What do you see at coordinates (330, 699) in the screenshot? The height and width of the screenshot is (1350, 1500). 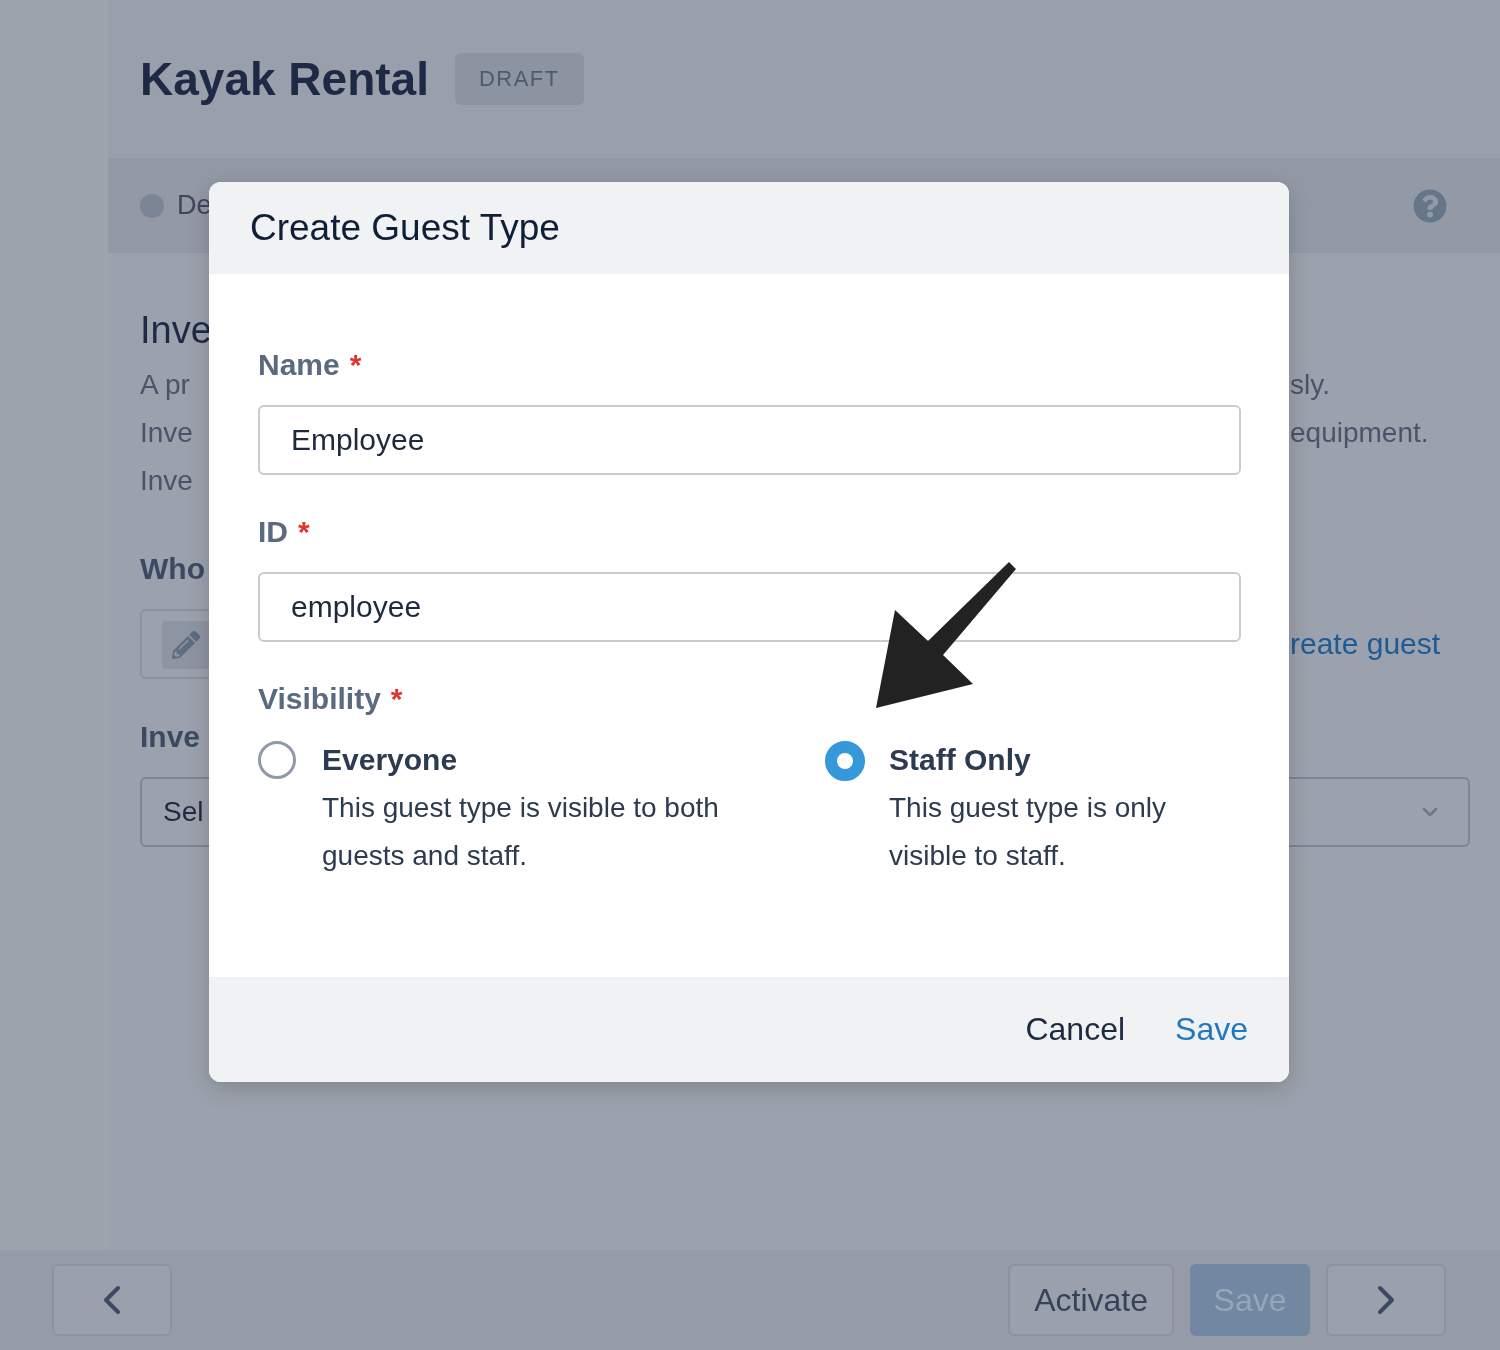 I see `field-label: Visibility *` at bounding box center [330, 699].